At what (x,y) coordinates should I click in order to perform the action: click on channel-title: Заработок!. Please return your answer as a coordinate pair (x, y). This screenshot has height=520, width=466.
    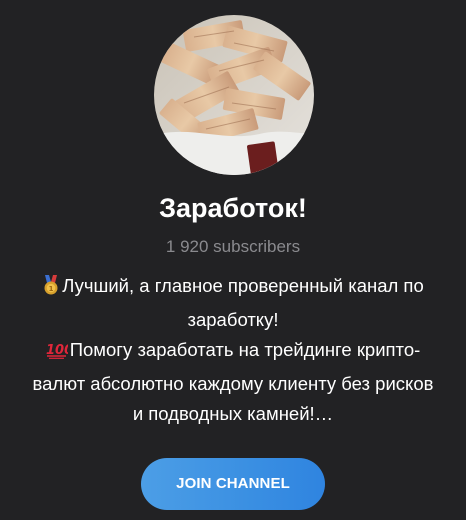
    Looking at the image, I should click on (233, 208).